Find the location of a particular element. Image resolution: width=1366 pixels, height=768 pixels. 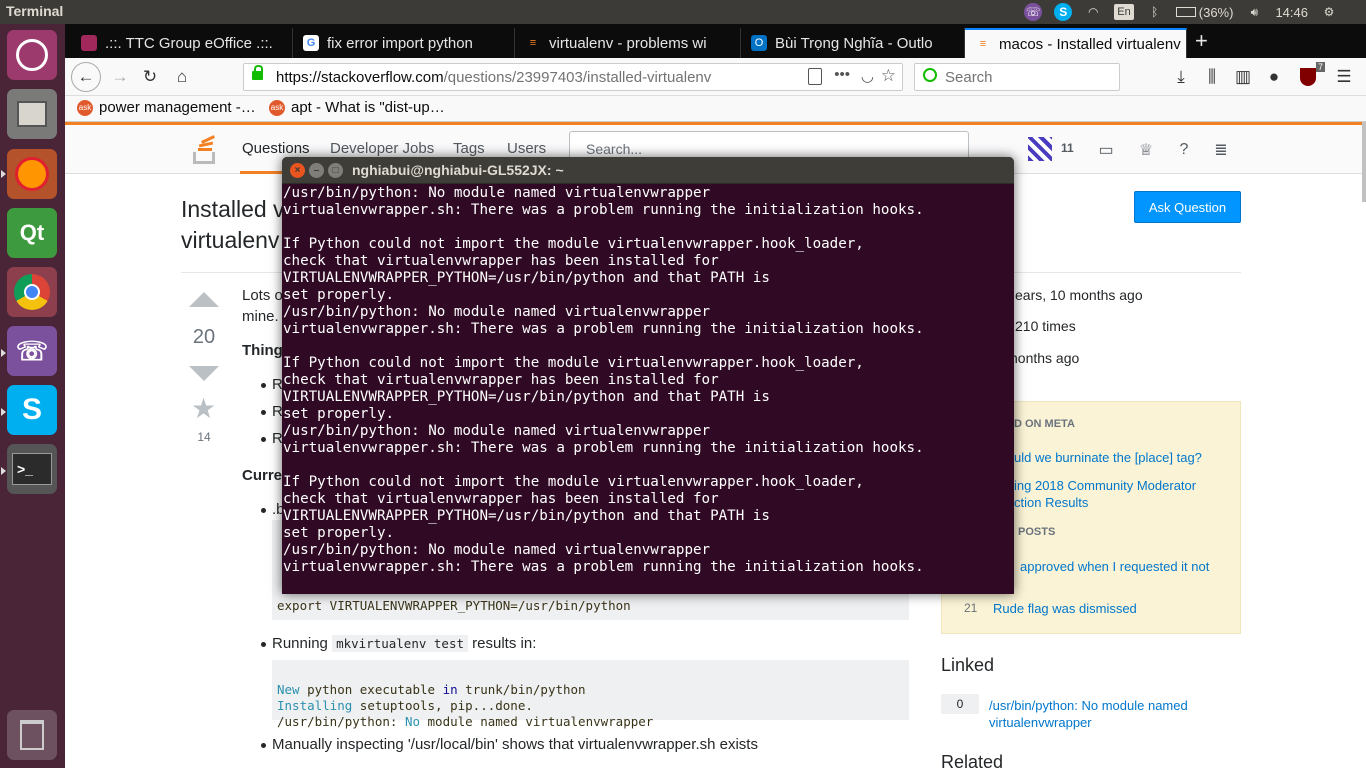

top-panel: Terminal ☏ S ◠ En ᛒ (36%) 🔊︎ 14:46 ⚙ is located at coordinates (683, 12).